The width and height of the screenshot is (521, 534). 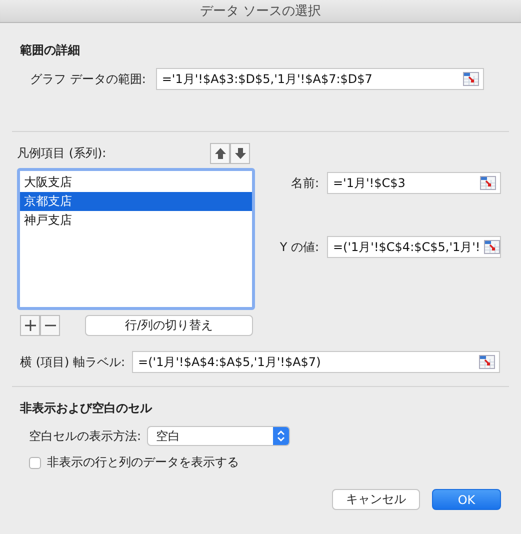 What do you see at coordinates (218, 436) in the screenshot?
I see `popup-menu: 空白` at bounding box center [218, 436].